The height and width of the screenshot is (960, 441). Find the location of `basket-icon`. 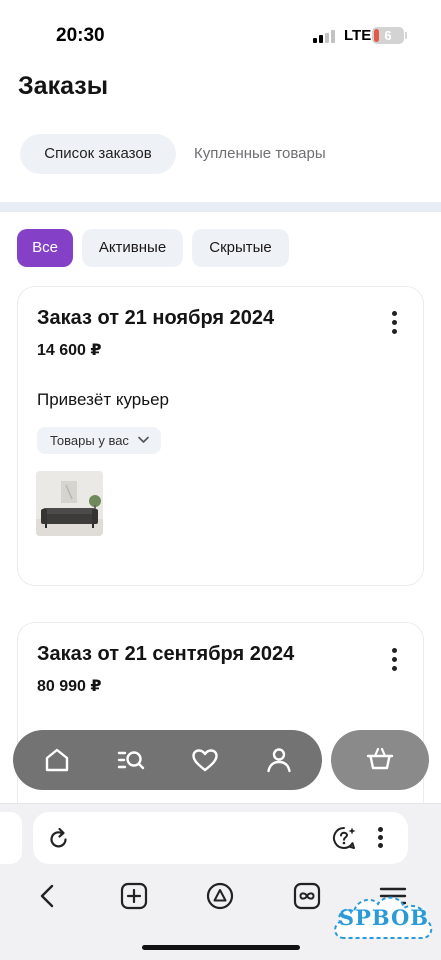

basket-icon is located at coordinates (380, 758).